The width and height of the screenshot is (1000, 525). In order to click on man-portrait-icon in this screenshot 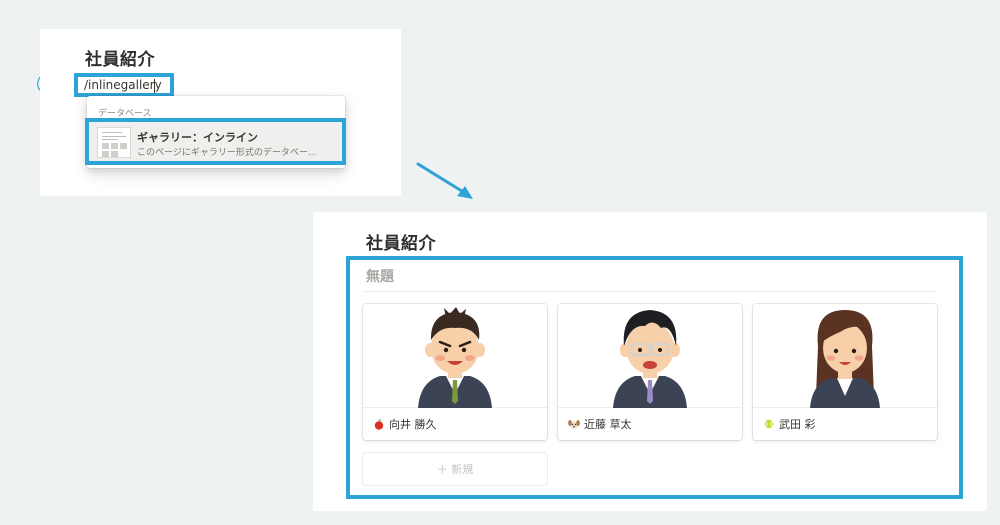, I will do `click(455, 357)`.